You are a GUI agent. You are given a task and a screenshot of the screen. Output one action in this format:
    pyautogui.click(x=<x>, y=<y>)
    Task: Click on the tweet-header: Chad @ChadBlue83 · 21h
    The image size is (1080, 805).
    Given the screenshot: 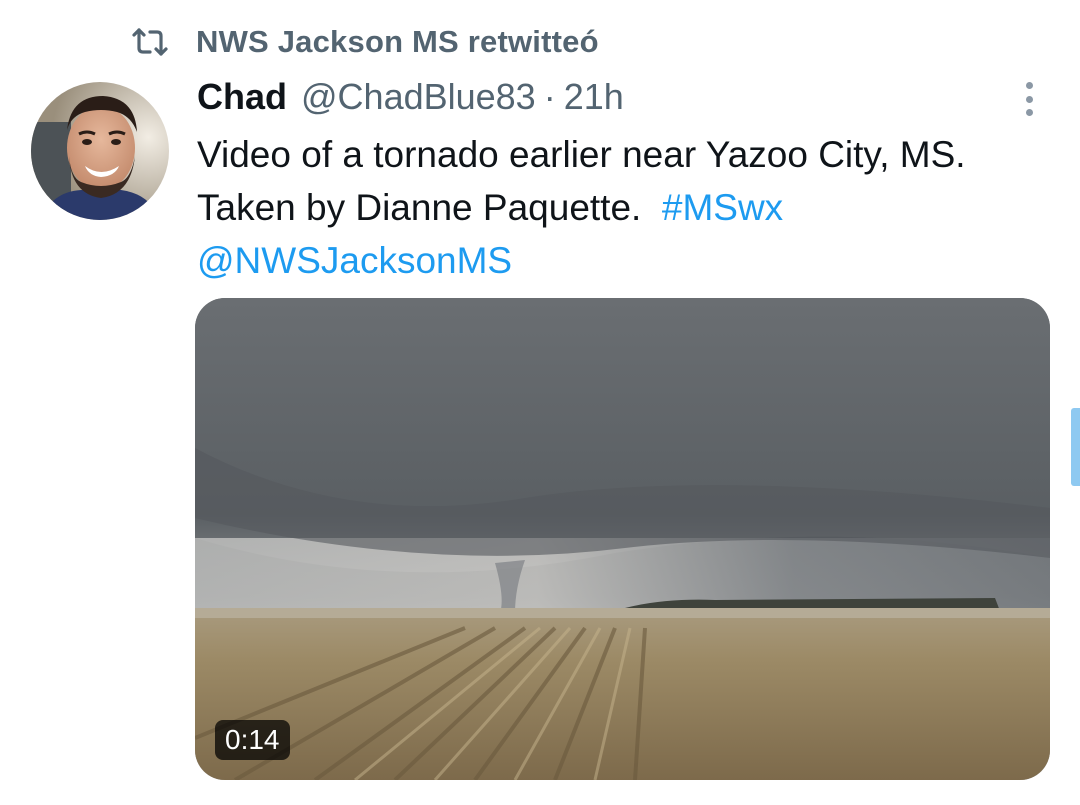 What is the action you would take?
    pyautogui.click(x=627, y=99)
    